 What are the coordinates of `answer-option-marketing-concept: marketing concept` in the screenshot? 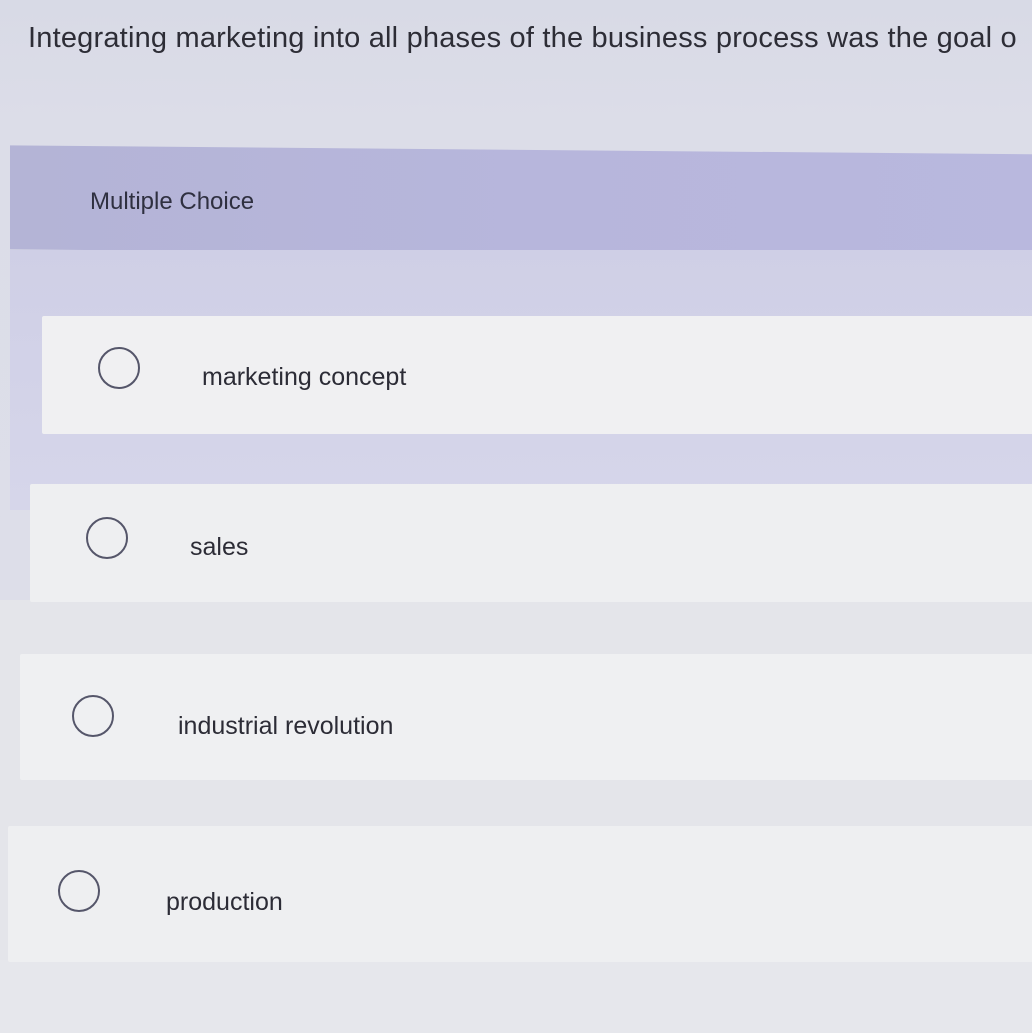 It's located at (537, 375).